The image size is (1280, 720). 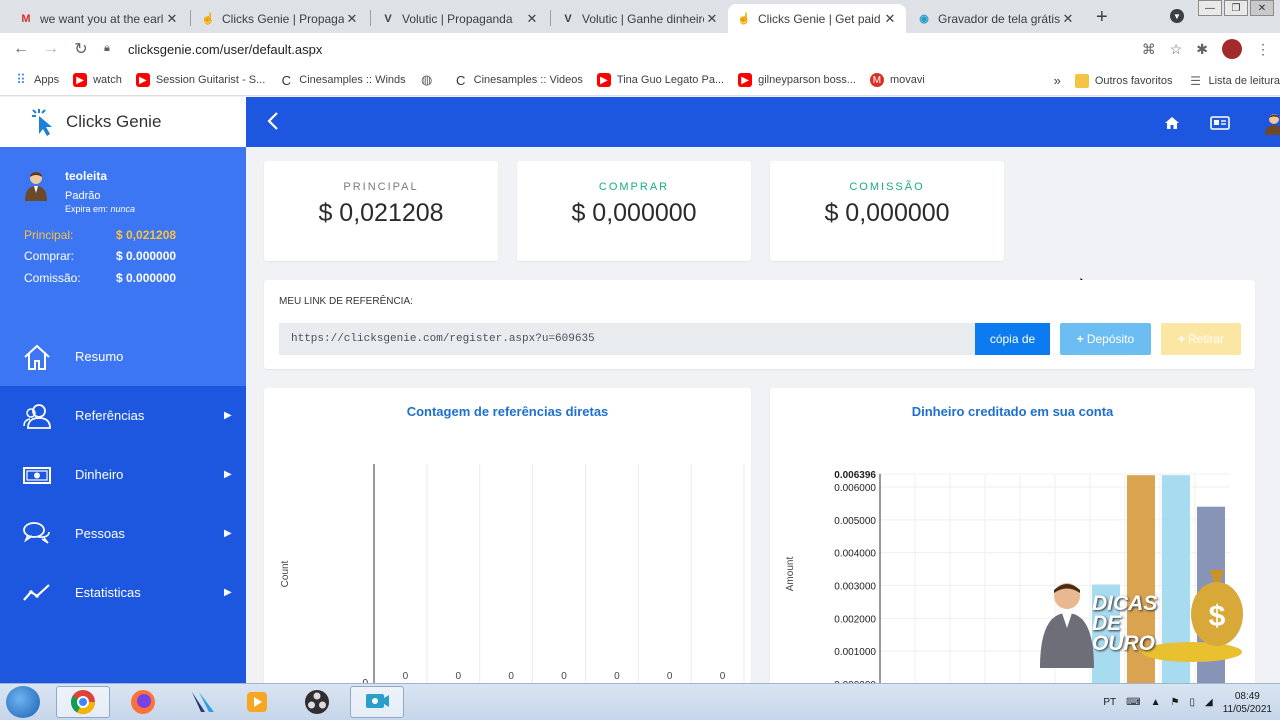 What do you see at coordinates (1177, 16) in the screenshot?
I see `tab-search-chevron-icon: ▼` at bounding box center [1177, 16].